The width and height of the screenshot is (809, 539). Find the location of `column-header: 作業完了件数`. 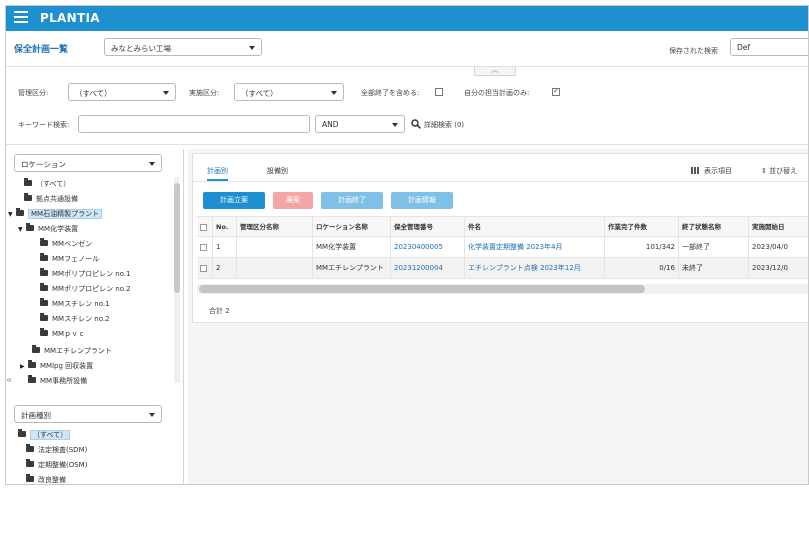

column-header: 作業完了件数 is located at coordinates (642, 227).